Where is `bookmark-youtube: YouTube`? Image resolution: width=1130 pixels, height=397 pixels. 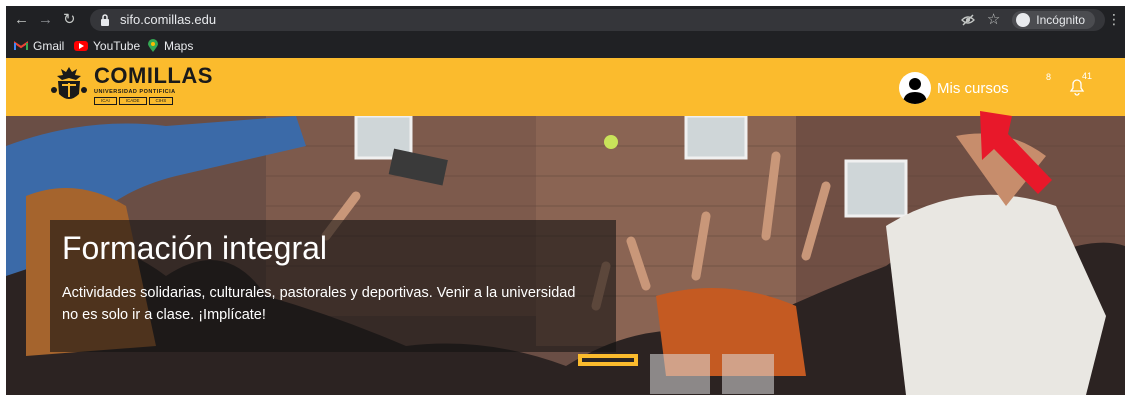
bookmark-youtube: YouTube is located at coordinates (107, 46).